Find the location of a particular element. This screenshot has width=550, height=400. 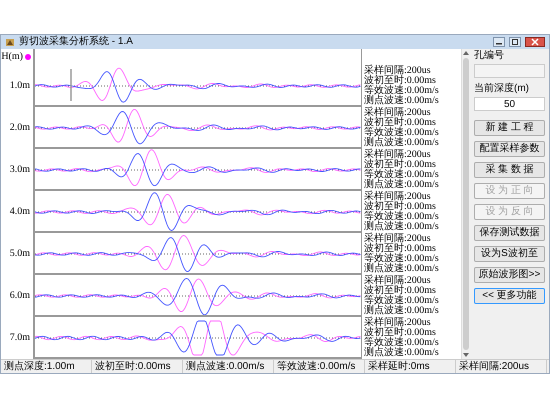

hole-number-label: 孔编号 is located at coordinates (489, 56).